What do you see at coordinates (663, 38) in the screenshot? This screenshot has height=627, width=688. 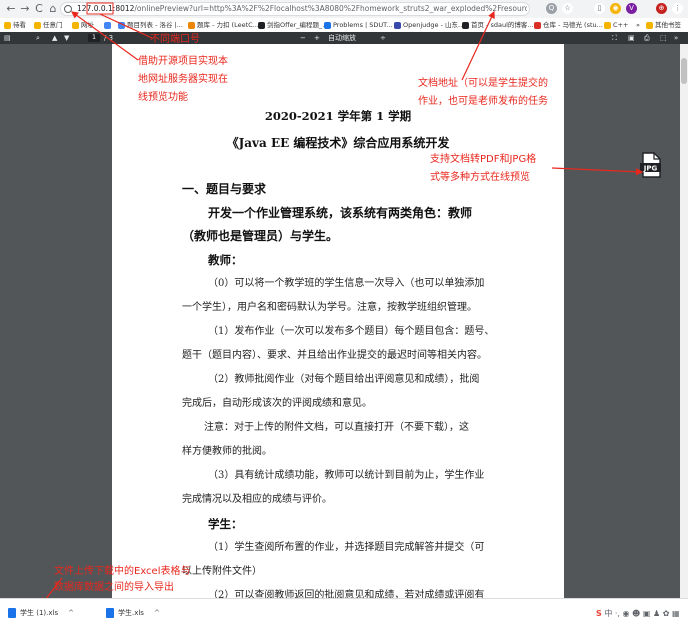 I see `bookmark-icon: ⬚` at bounding box center [663, 38].